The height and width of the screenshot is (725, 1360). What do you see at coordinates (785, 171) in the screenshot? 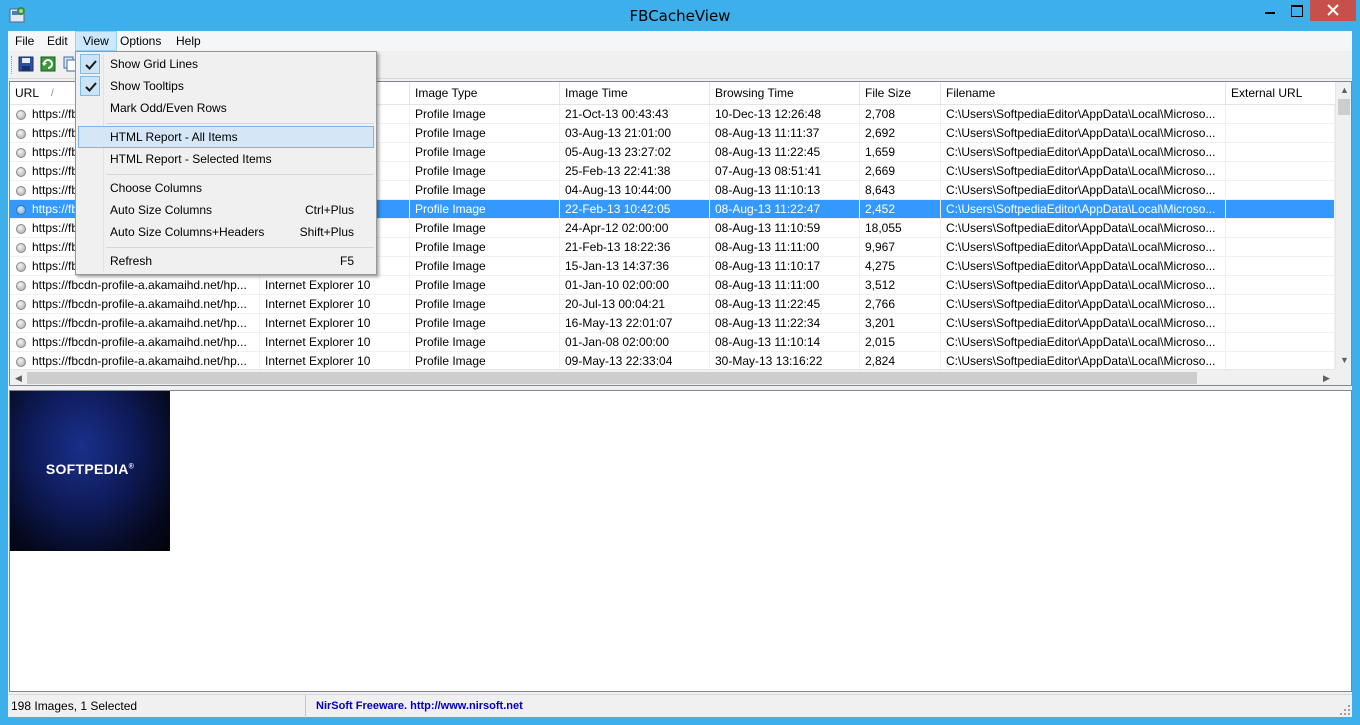
I see `cell-browsing-time: 07-Aug-13 08:51:41` at bounding box center [785, 171].